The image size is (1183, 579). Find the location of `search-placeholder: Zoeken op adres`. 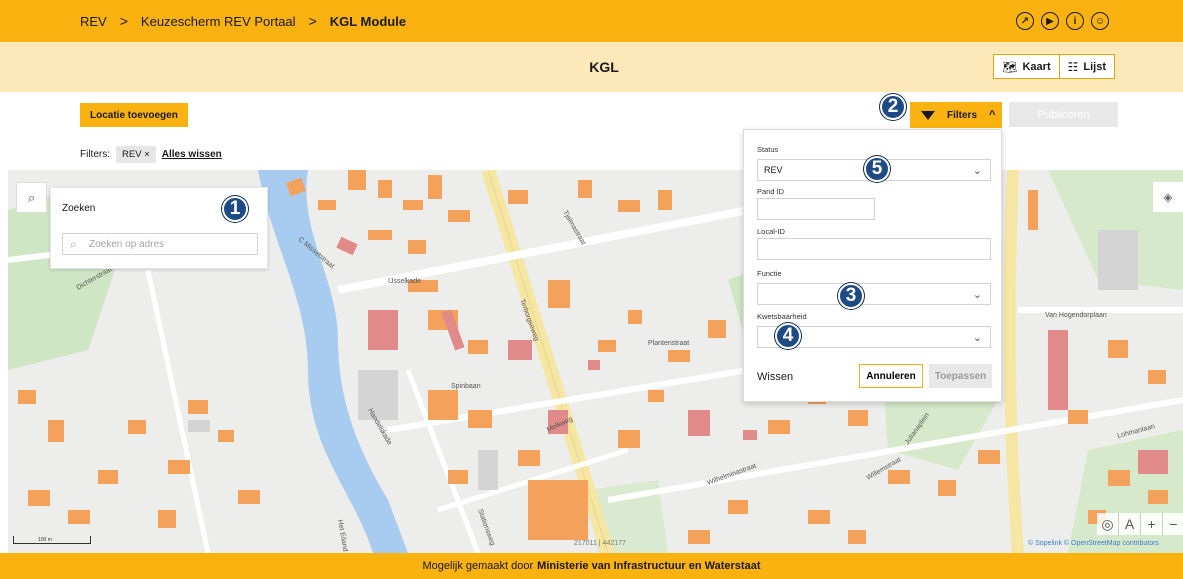

search-placeholder: Zoeken op adres is located at coordinates (127, 244).